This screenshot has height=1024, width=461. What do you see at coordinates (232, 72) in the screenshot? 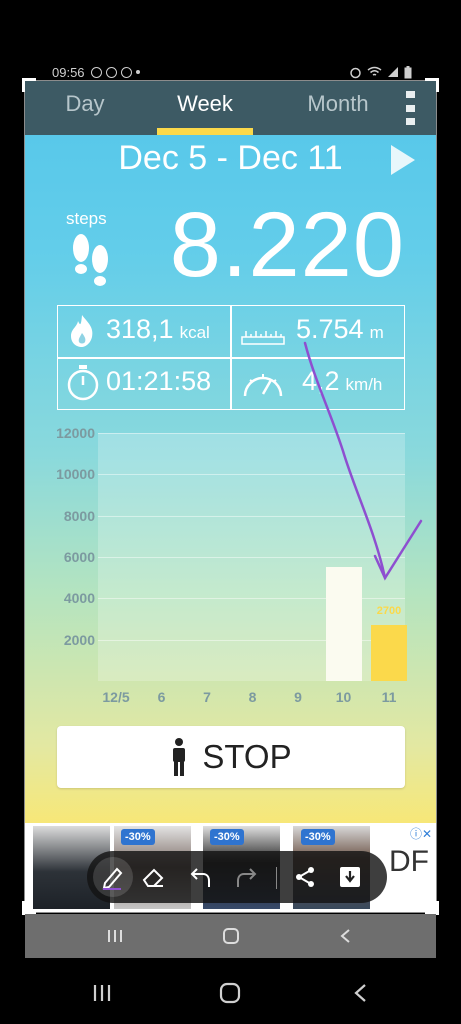
I see `status-bar: 09:56` at bounding box center [232, 72].